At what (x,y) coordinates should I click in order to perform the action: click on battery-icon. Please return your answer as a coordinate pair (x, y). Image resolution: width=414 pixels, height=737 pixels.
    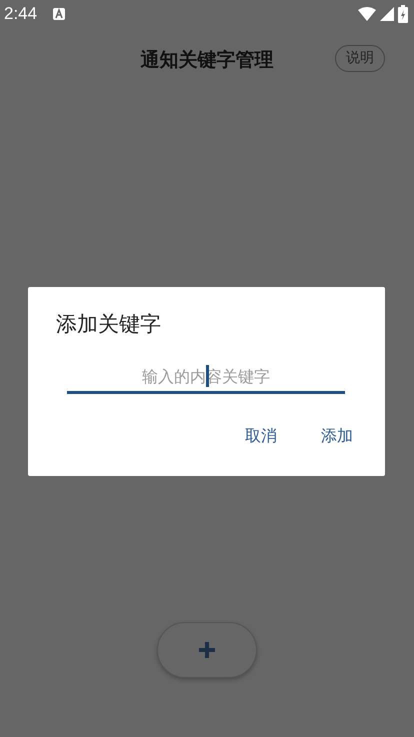
    Looking at the image, I should click on (403, 14).